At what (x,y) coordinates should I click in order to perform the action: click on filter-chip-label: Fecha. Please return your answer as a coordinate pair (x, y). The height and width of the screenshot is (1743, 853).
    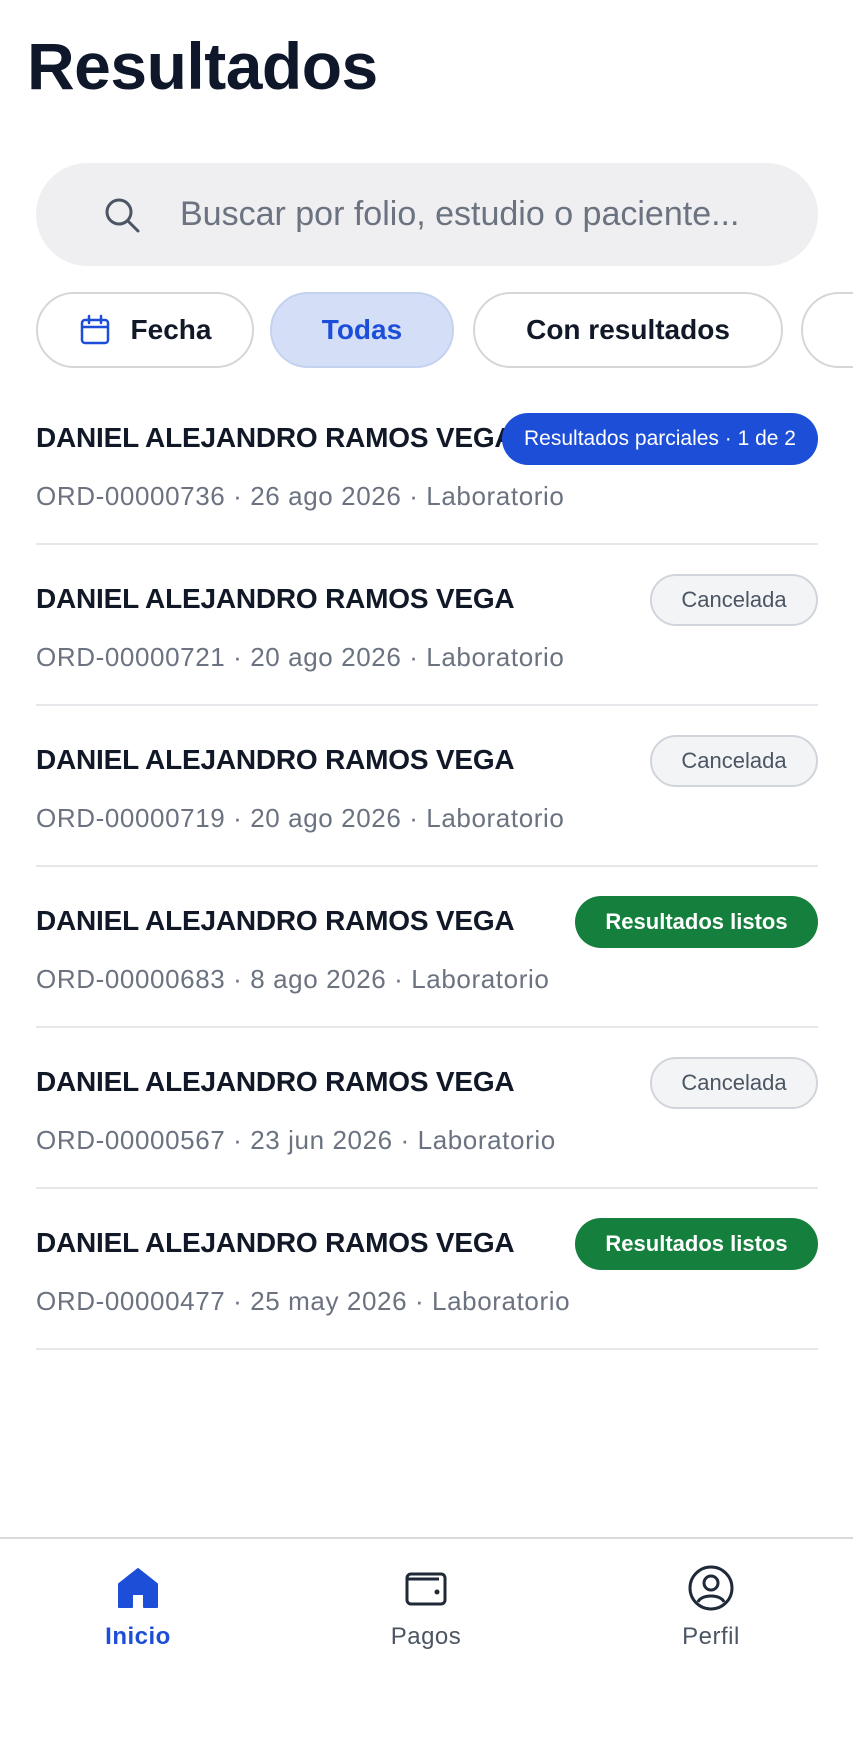
    Looking at the image, I should click on (171, 329).